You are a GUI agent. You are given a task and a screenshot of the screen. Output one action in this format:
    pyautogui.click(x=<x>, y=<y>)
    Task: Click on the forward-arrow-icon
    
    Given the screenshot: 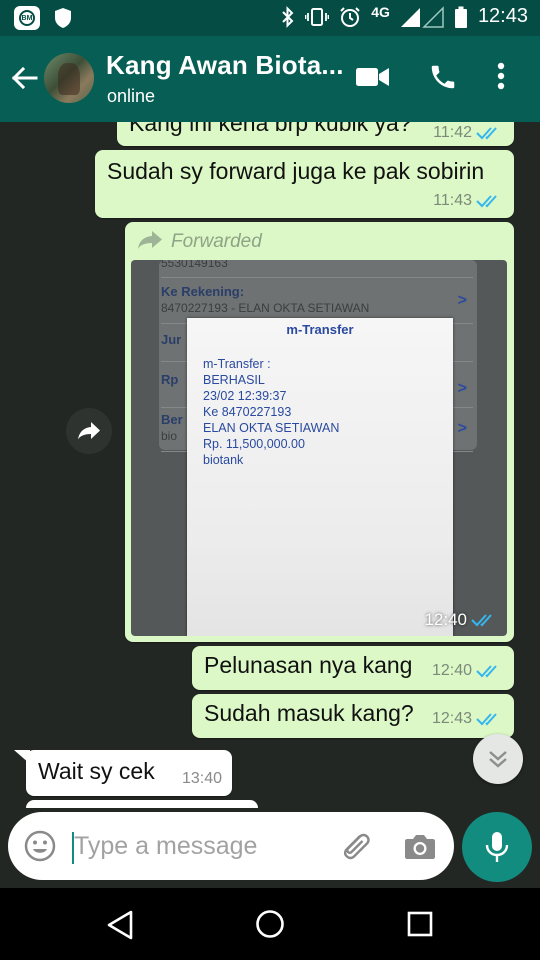 What is the action you would take?
    pyautogui.click(x=150, y=240)
    